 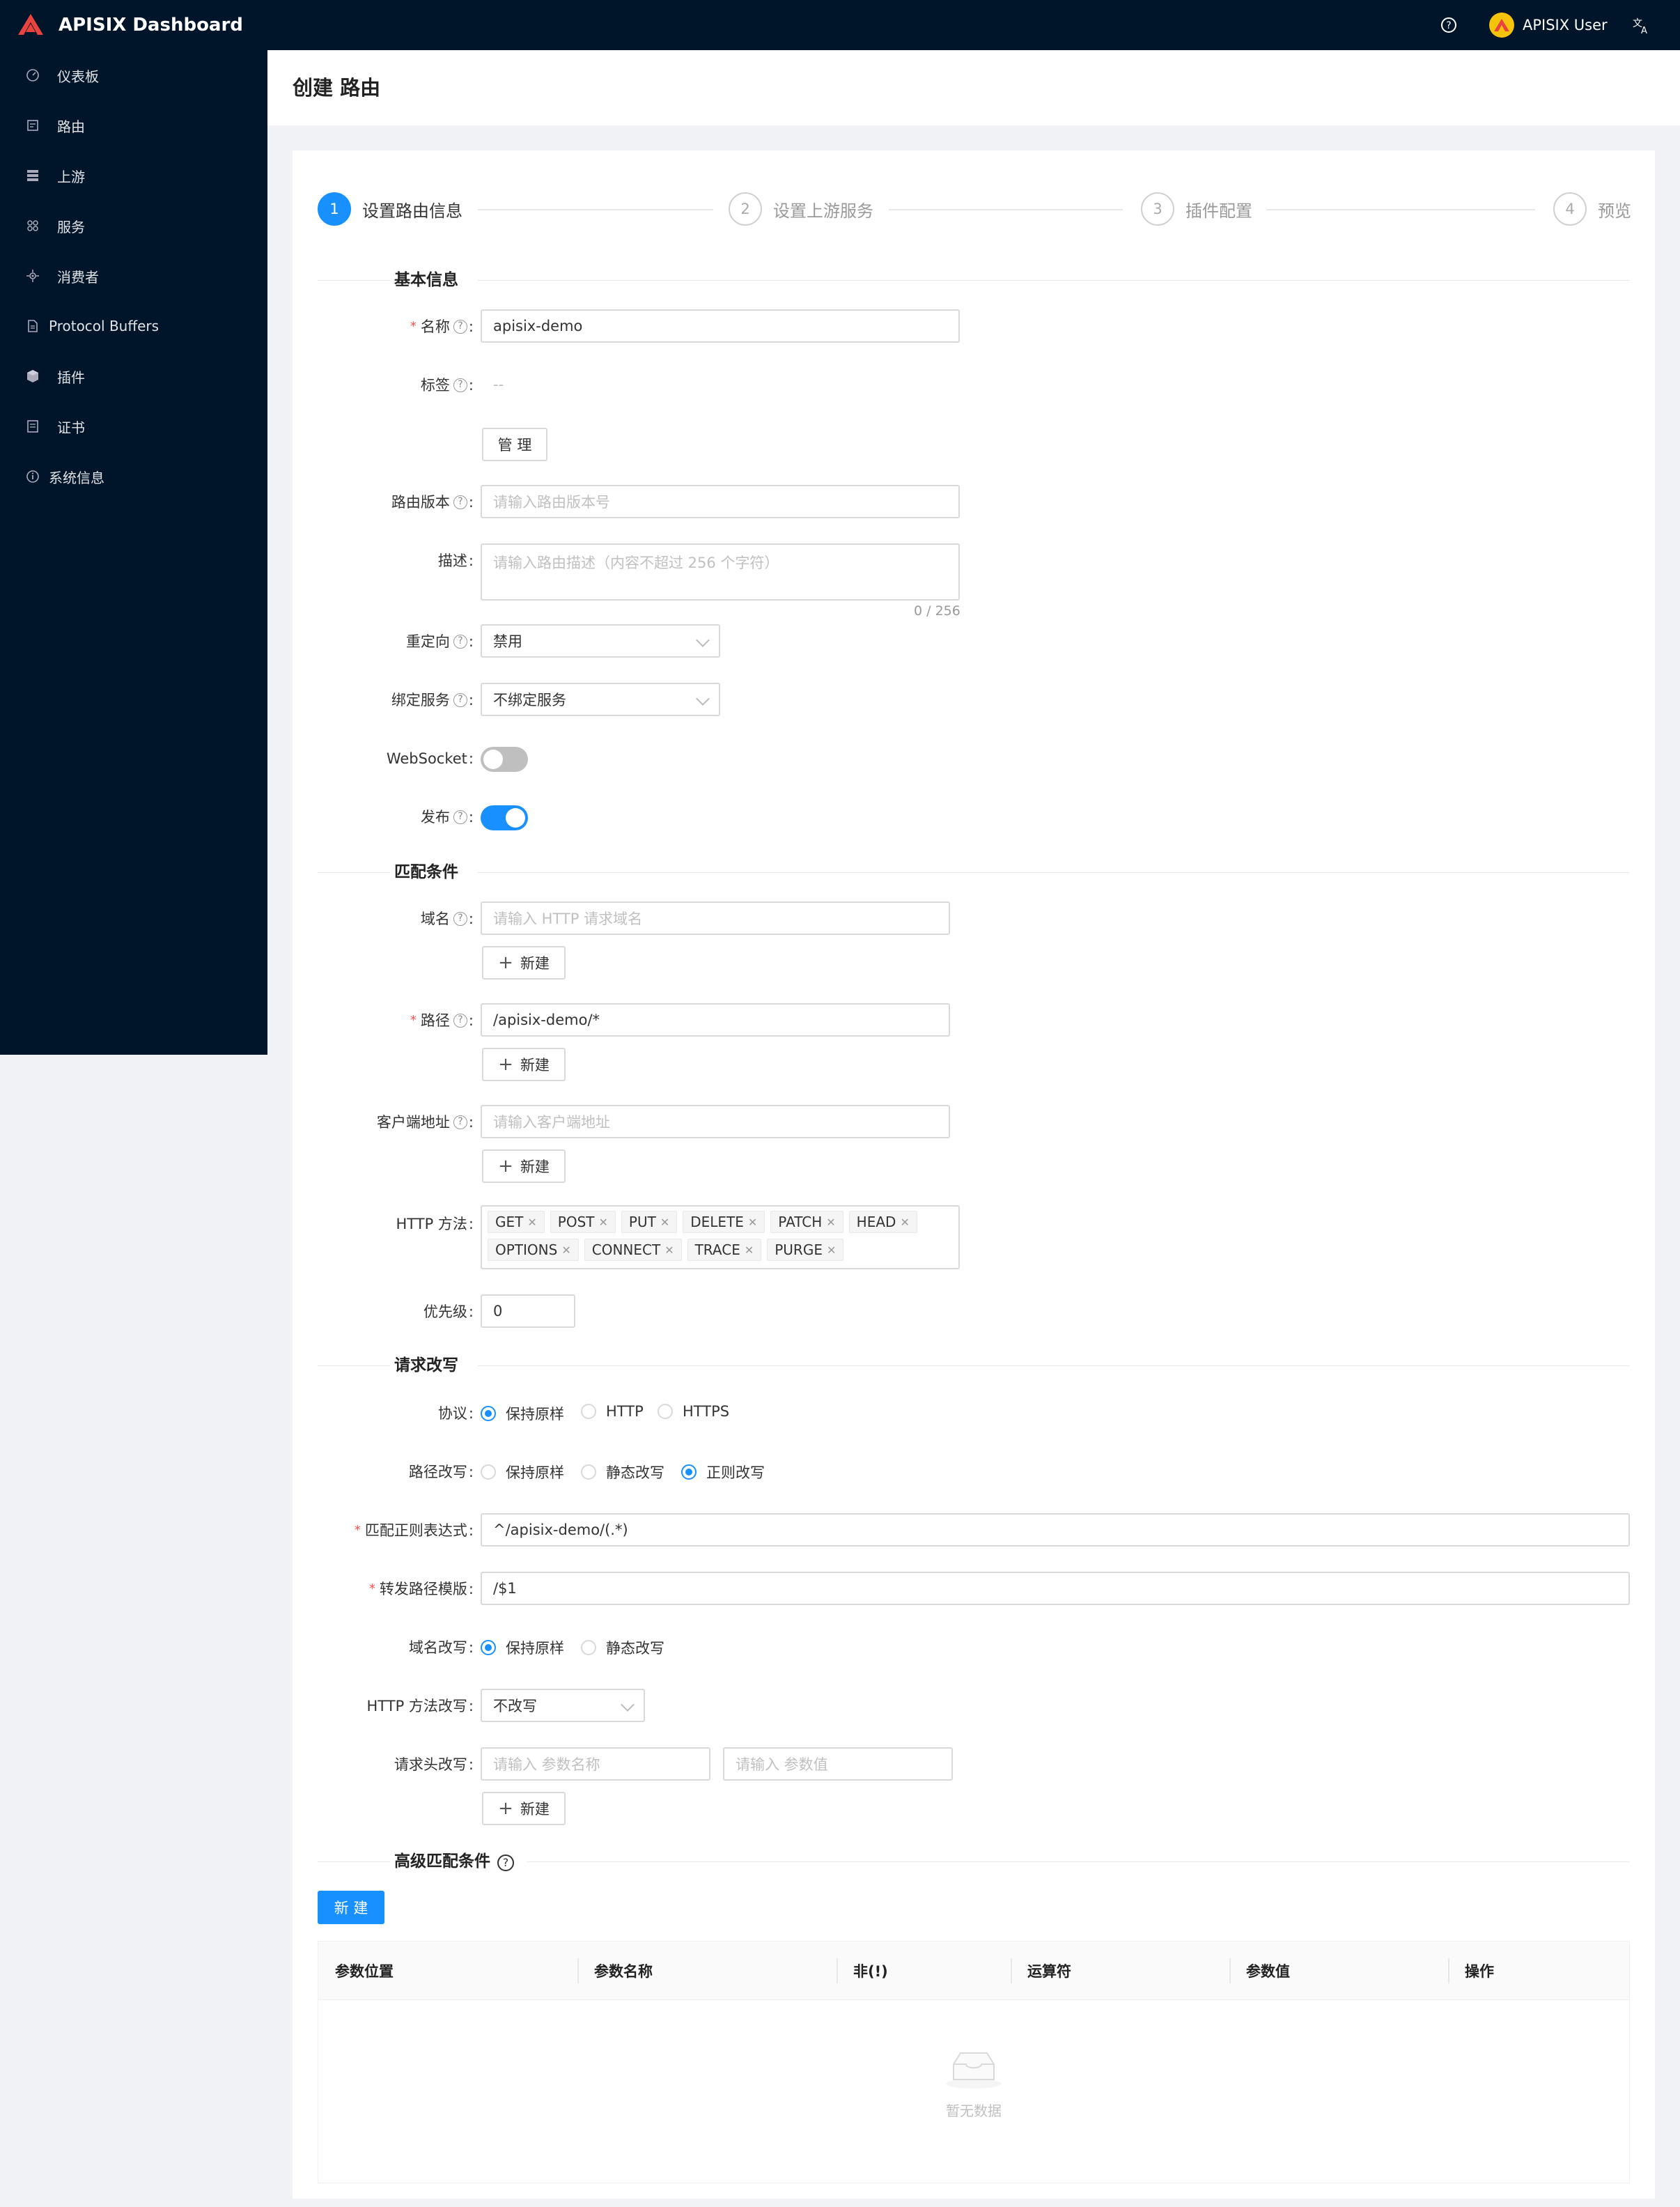 What do you see at coordinates (133, 226) in the screenshot?
I see `sidebar-item-service: 服务` at bounding box center [133, 226].